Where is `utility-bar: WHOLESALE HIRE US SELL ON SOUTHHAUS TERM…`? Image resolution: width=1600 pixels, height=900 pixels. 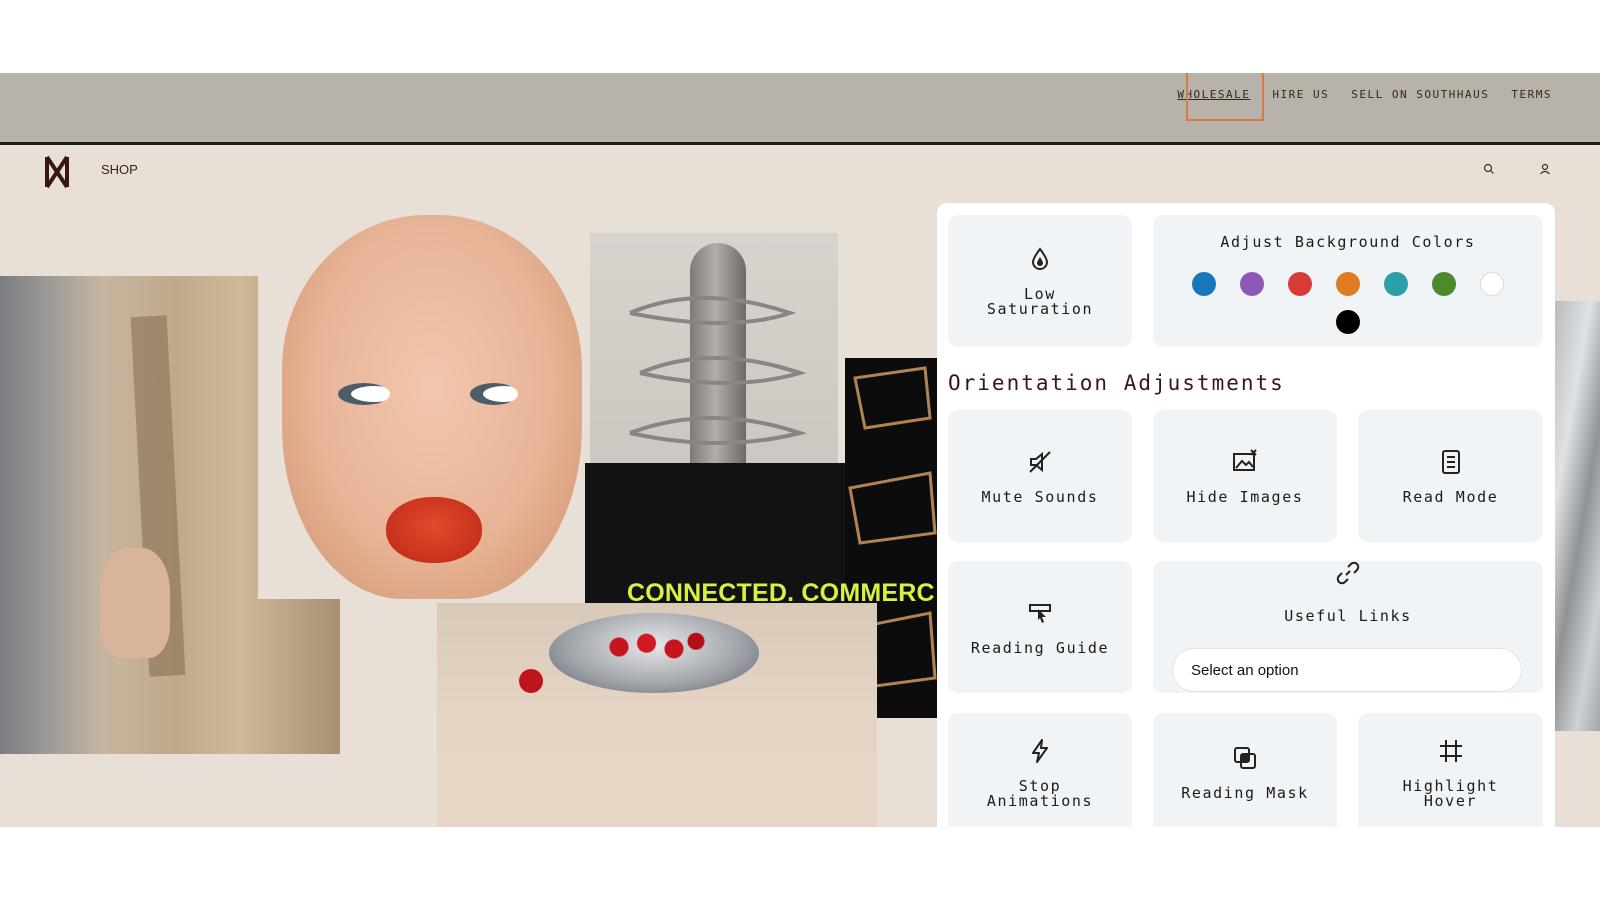 utility-bar: WHOLESALE HIRE US SELL ON SOUTHHAUS TERM… is located at coordinates (800, 109).